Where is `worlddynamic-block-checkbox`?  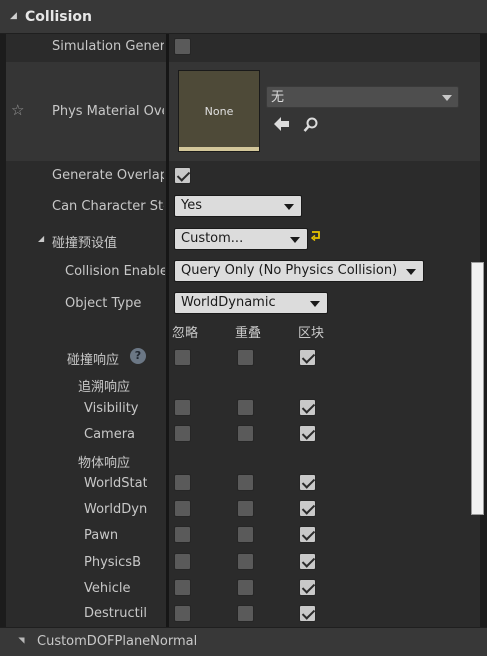
worlddynamic-block-checkbox is located at coordinates (307, 508).